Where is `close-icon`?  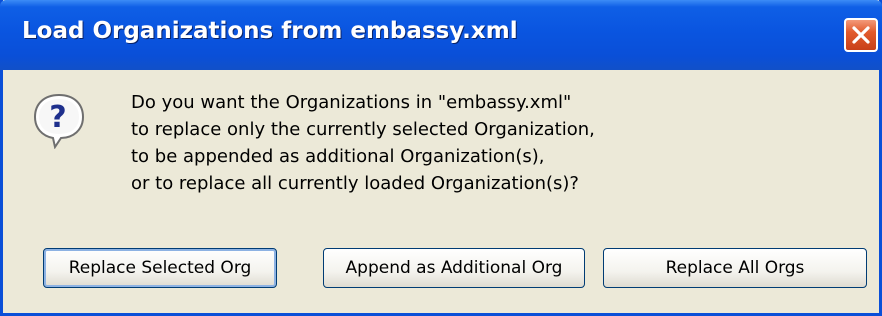 close-icon is located at coordinates (861, 35).